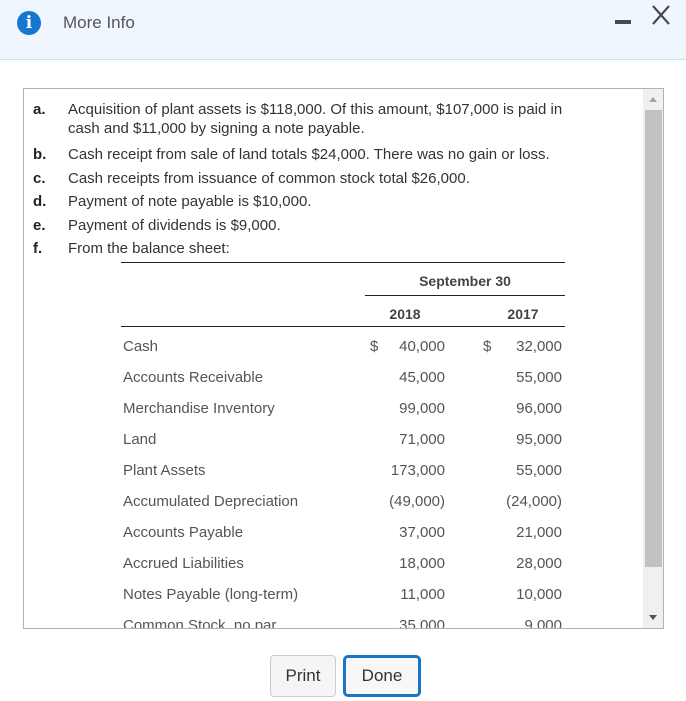 Image resolution: width=686 pixels, height=701 pixels. Describe the element at coordinates (422, 346) in the screenshot. I see `value-2018: 40,000` at that location.